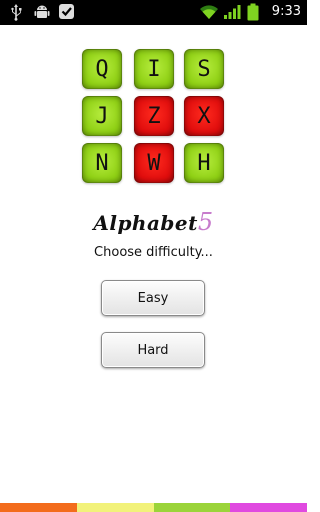 This screenshot has width=320, height=512. Describe the element at coordinates (115, 507) in the screenshot. I see `stripe-yellow` at that location.